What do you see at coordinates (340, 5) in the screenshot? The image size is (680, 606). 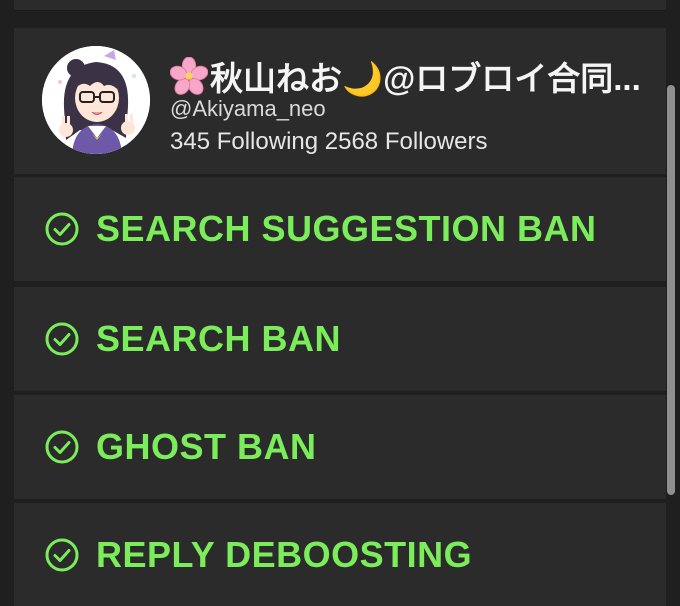 I see `previous-card-edge` at bounding box center [340, 5].